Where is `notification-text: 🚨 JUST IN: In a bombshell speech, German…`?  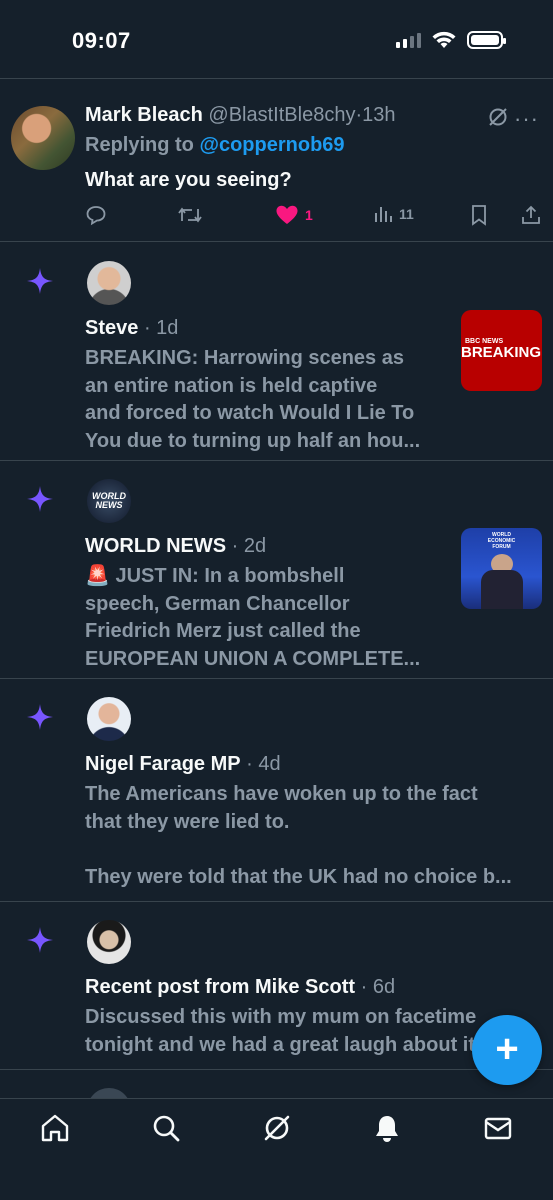
notification-text: 🚨 JUST IN: In a bombshell speech, German… is located at coordinates (265, 618).